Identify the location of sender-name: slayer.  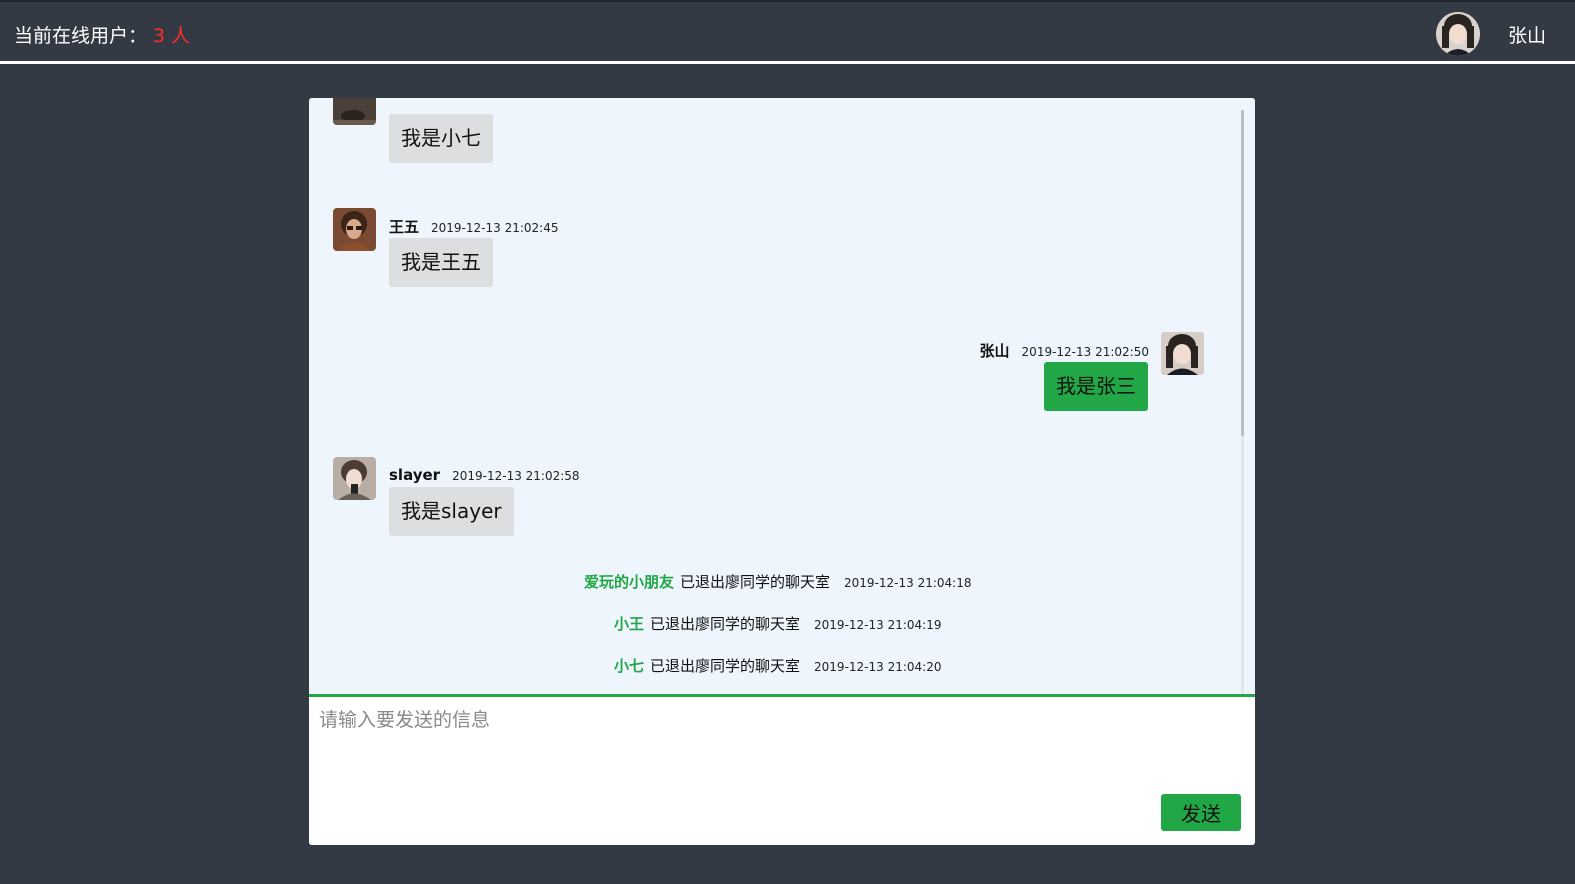
(415, 475).